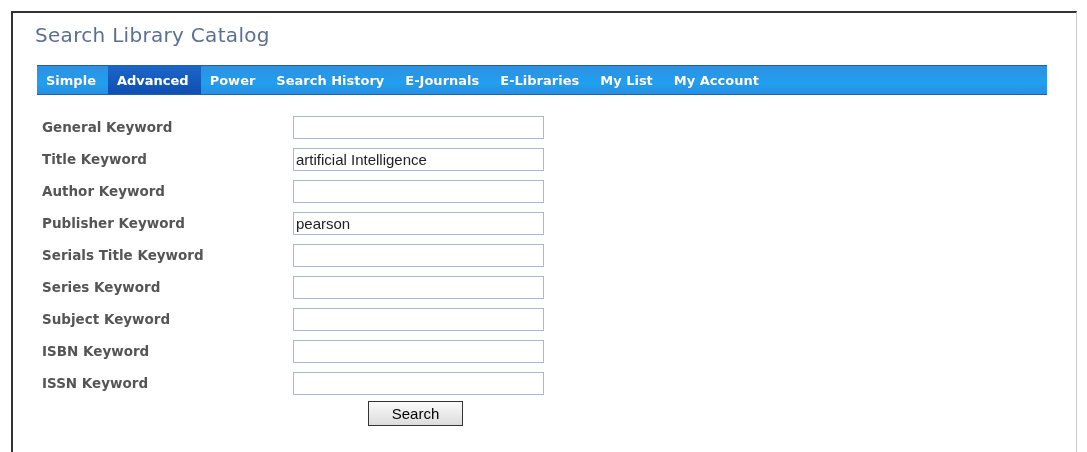  What do you see at coordinates (234, 80) in the screenshot?
I see `nav-tab: Power` at bounding box center [234, 80].